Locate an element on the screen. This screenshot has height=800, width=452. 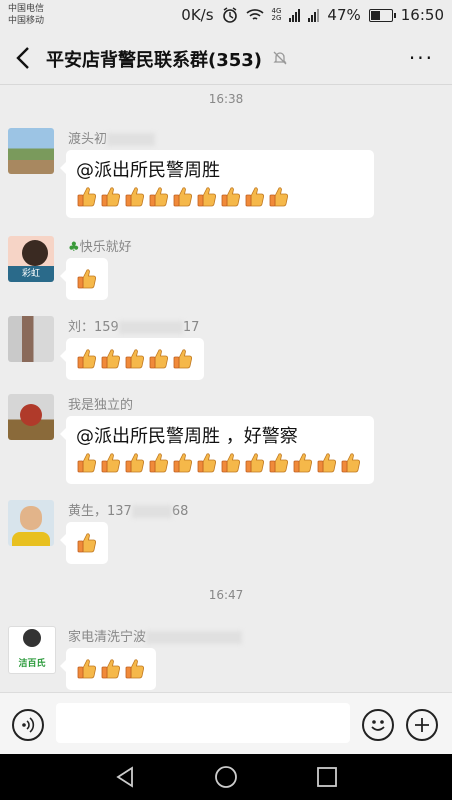
wifi-icon is located at coordinates (254, 14).